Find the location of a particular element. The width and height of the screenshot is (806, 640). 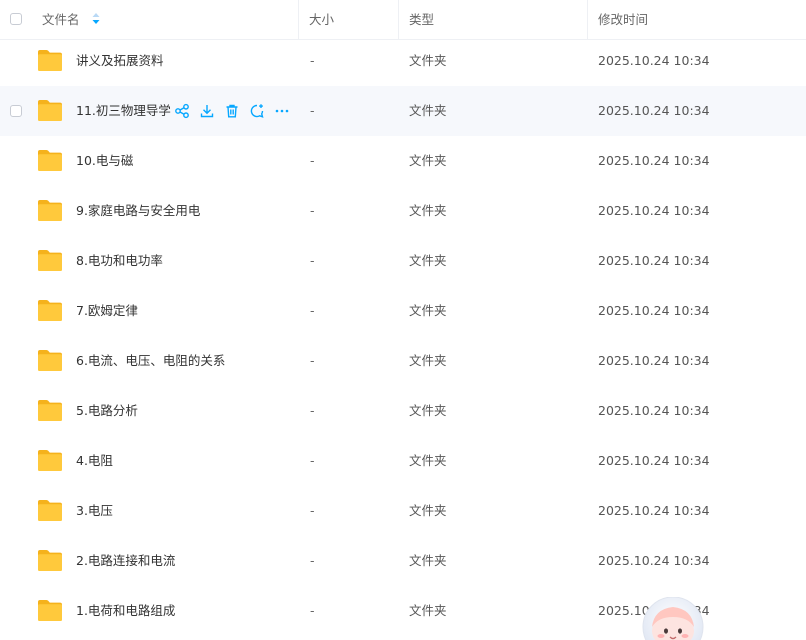

file-name: 6.电流、电压、电阻的关系 is located at coordinates (150, 361).